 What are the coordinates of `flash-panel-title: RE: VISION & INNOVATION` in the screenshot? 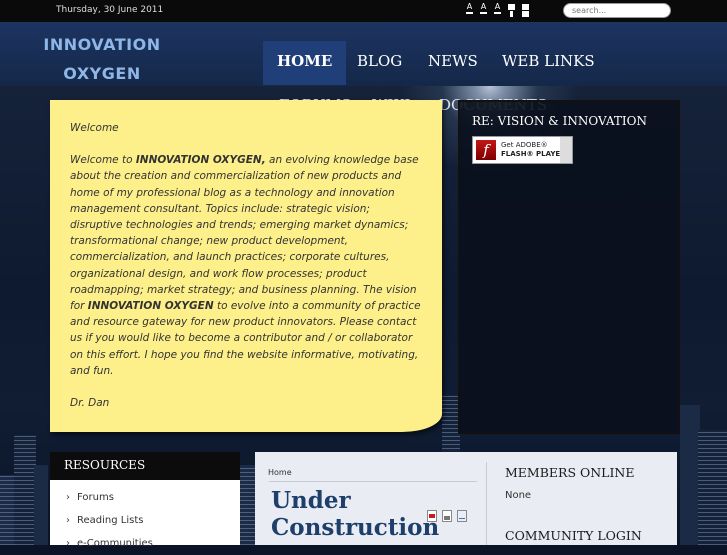 It's located at (559, 121).